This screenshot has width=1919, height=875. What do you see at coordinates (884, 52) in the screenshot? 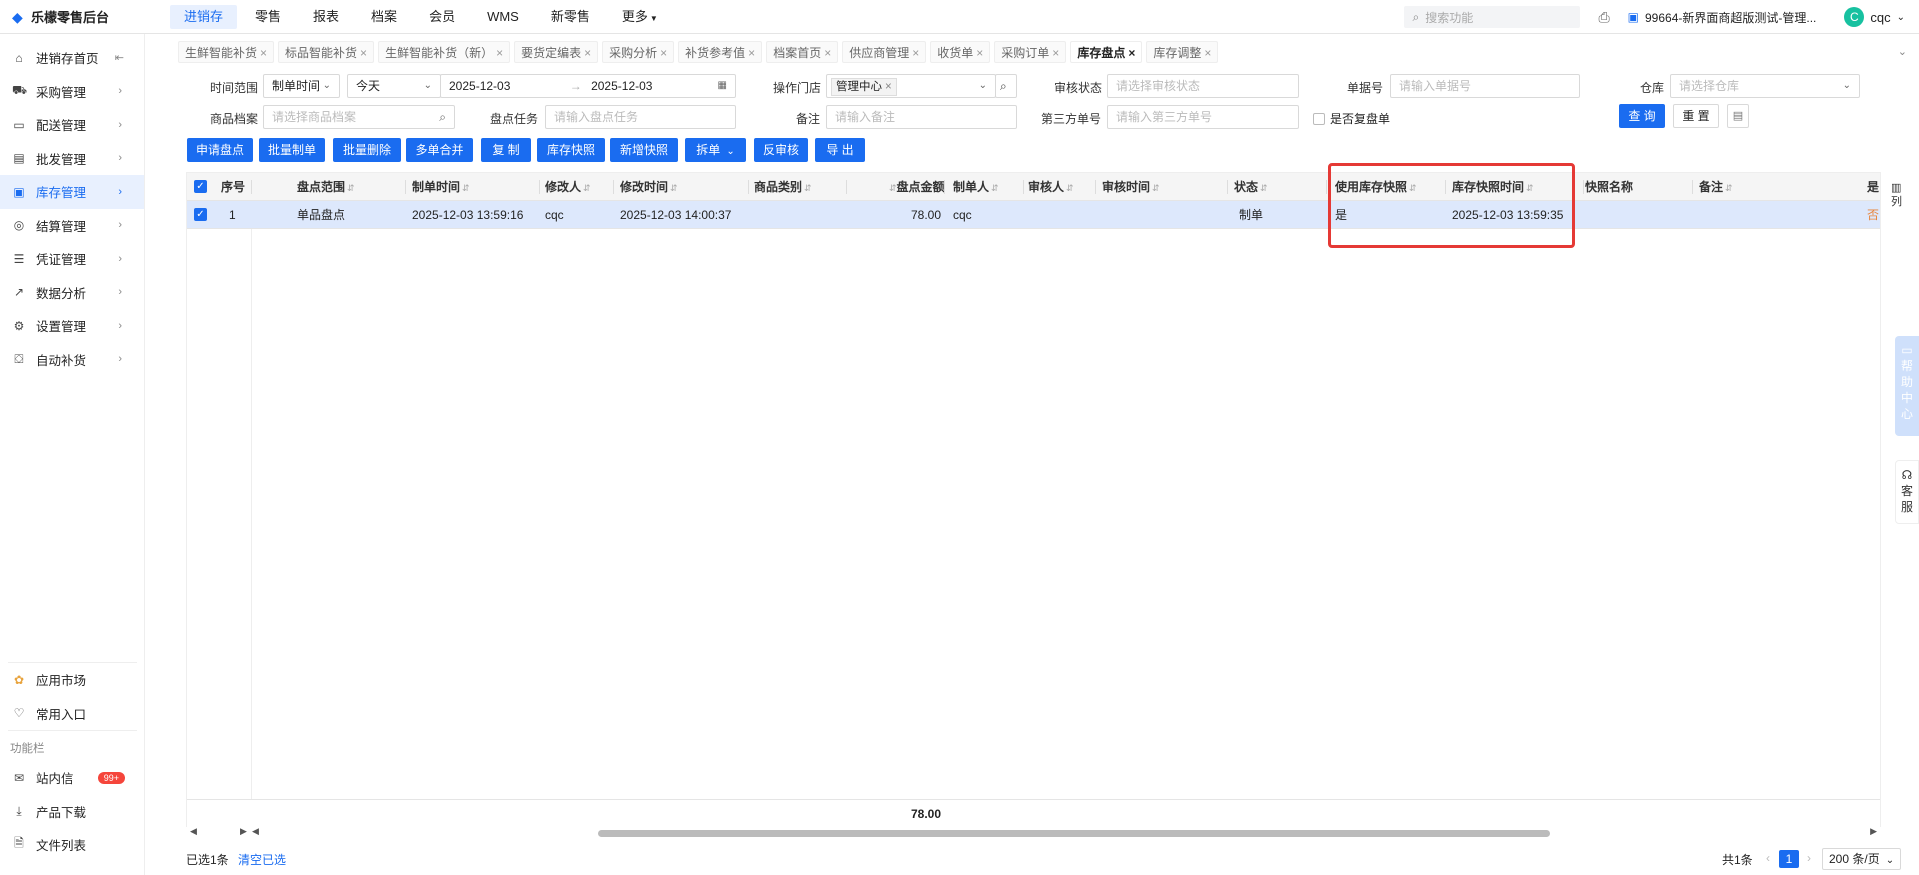
I see `tab-supplier: 供应商管理 ×` at bounding box center [884, 52].